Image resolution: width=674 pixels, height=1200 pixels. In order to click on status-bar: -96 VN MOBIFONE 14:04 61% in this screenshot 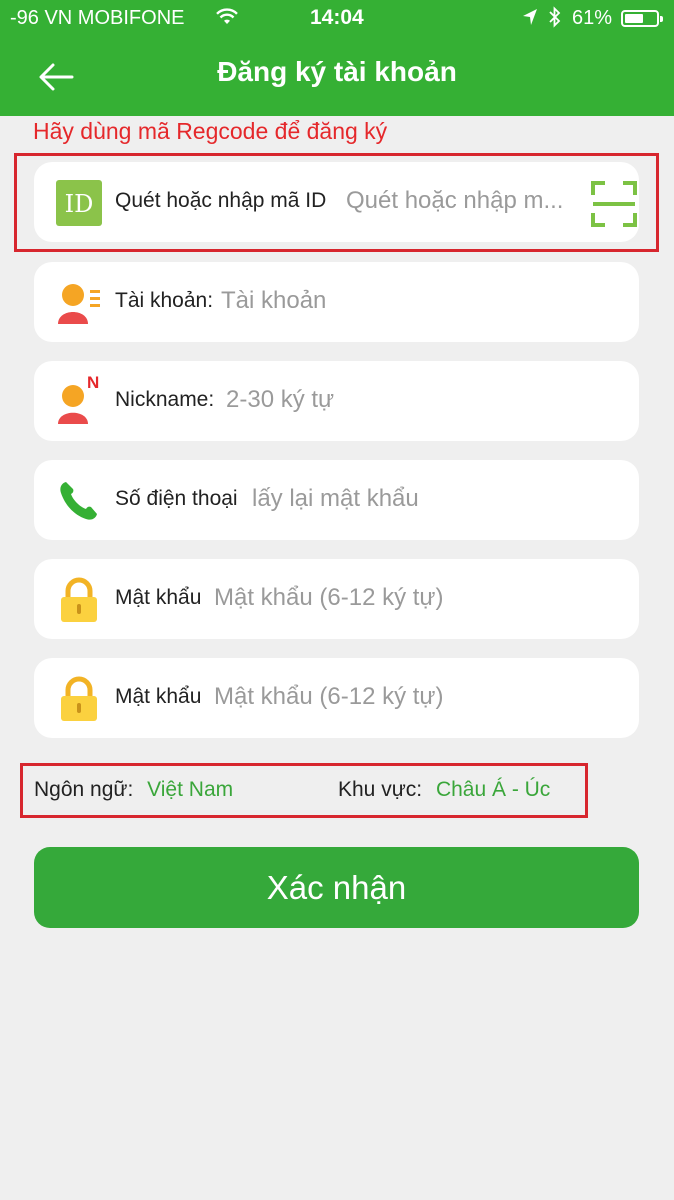, I will do `click(337, 19)`.